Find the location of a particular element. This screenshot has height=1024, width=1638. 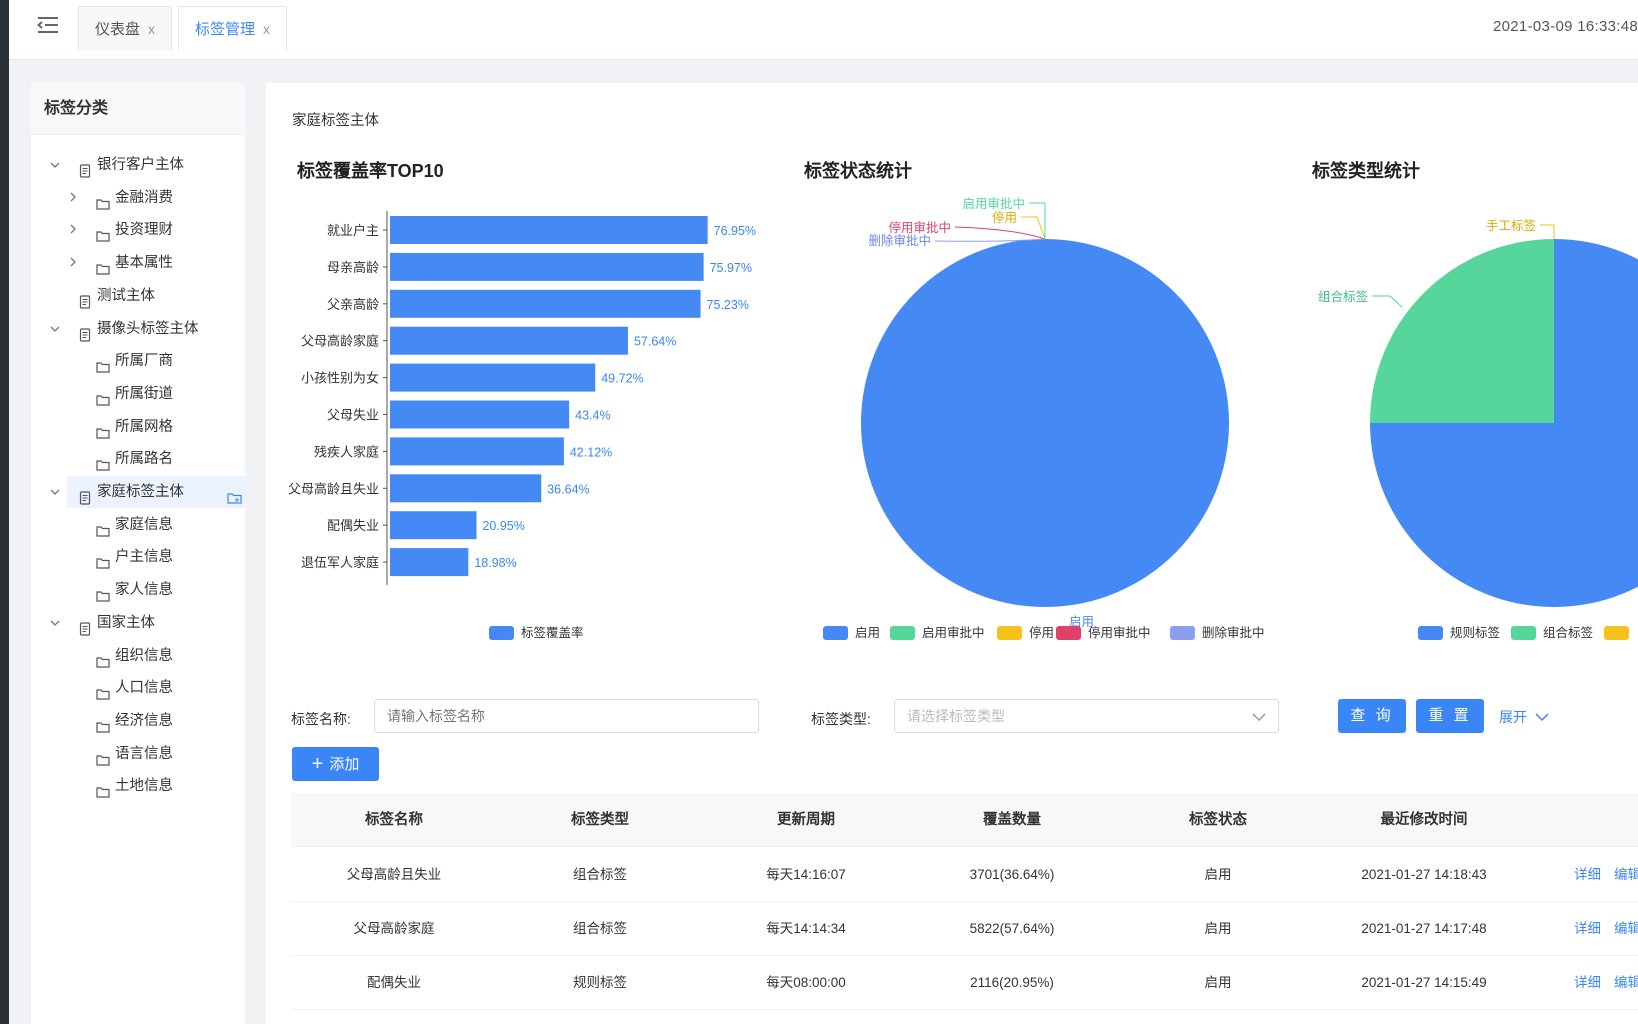

cell-coverage: 2116(20.95%) is located at coordinates (1012, 982).